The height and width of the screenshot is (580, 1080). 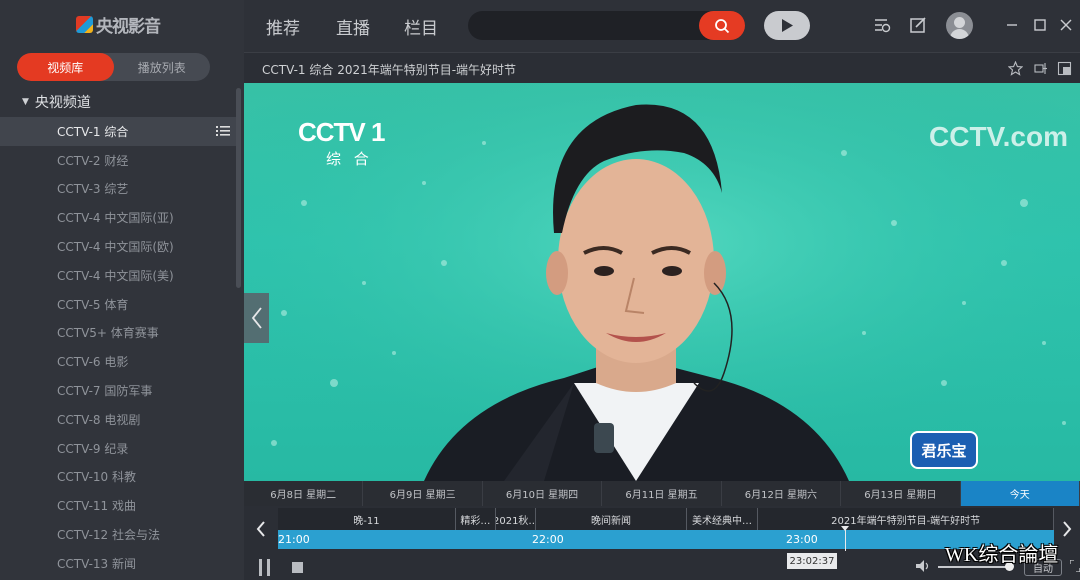 I want to click on channel-label: CCTV-12 社会与法, so click(x=109, y=535).